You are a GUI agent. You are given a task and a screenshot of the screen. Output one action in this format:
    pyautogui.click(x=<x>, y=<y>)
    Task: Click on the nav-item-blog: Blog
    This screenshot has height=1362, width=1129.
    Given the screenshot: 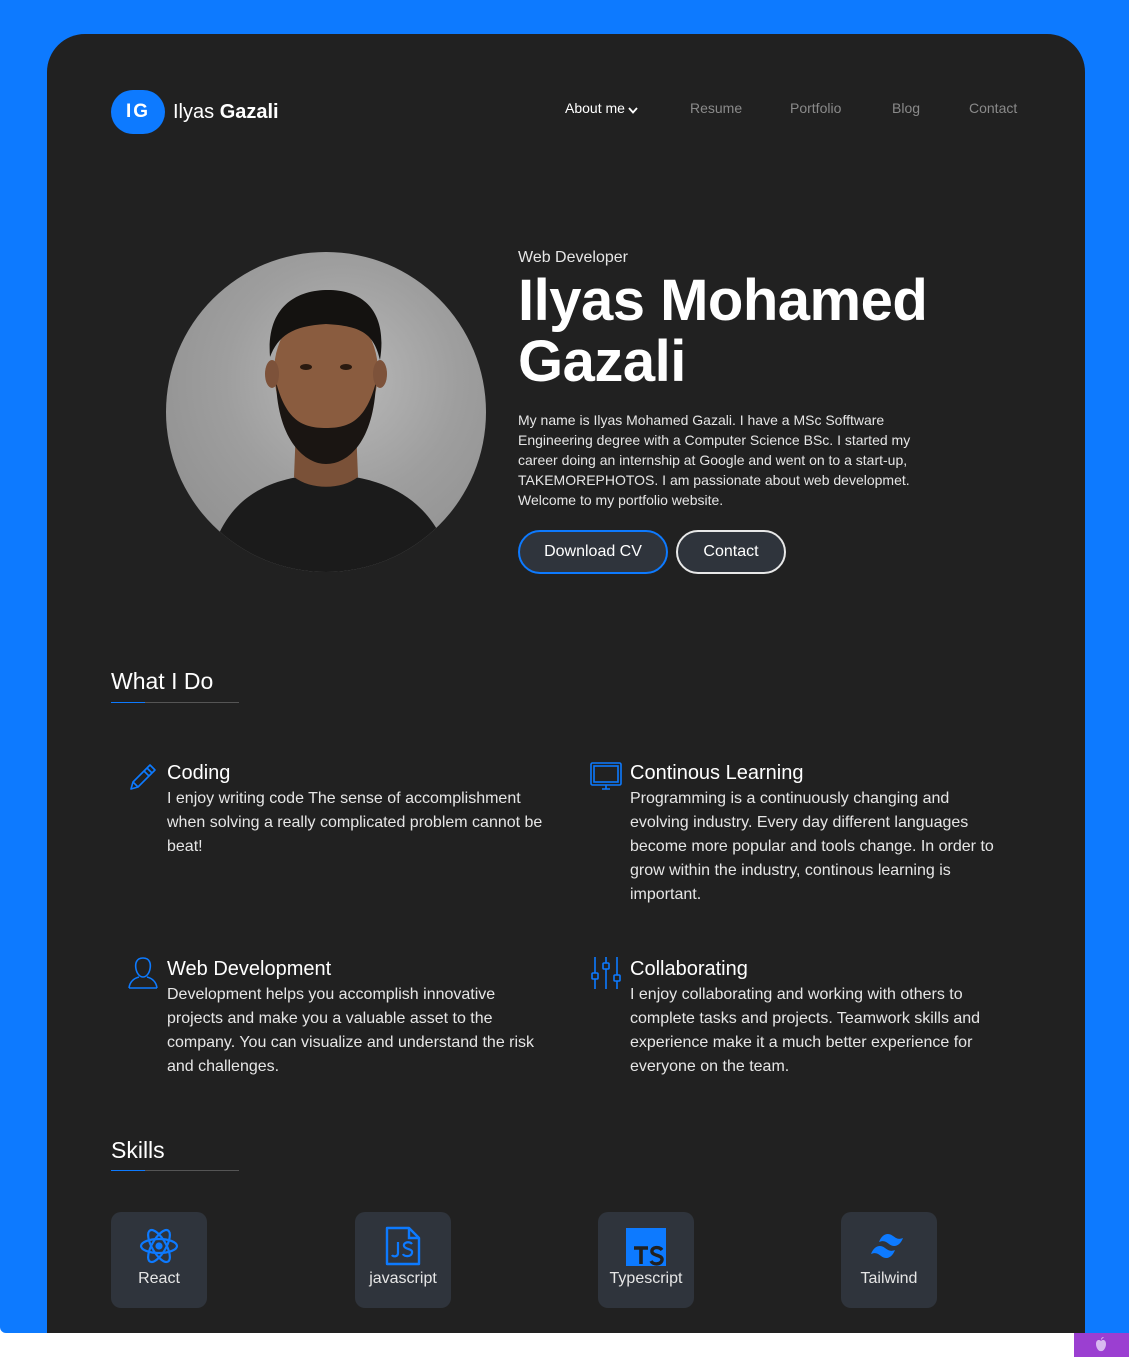 What is the action you would take?
    pyautogui.click(x=906, y=108)
    